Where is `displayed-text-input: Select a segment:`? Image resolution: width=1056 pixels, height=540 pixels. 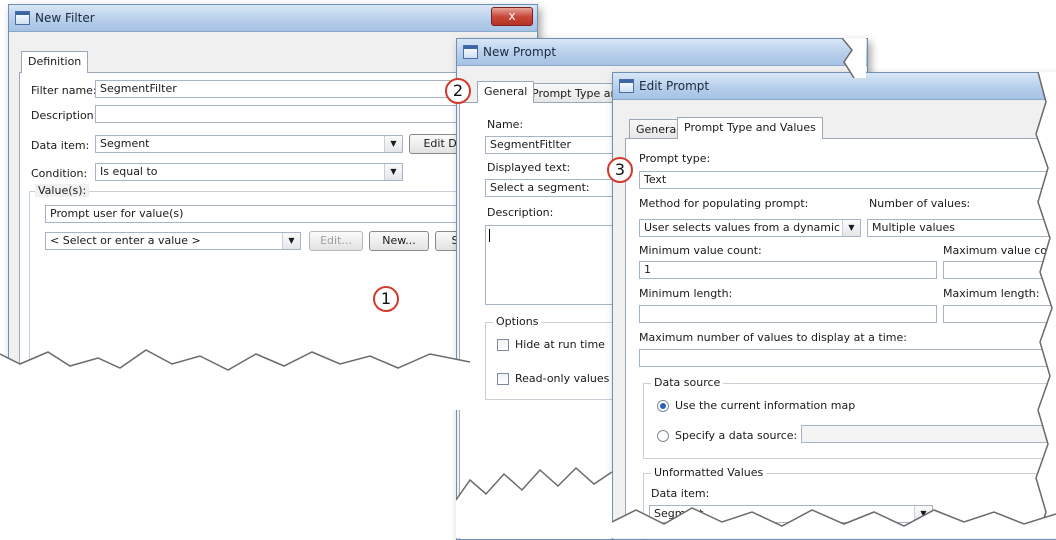
displayed-text-input: Select a segment: is located at coordinates (550, 188).